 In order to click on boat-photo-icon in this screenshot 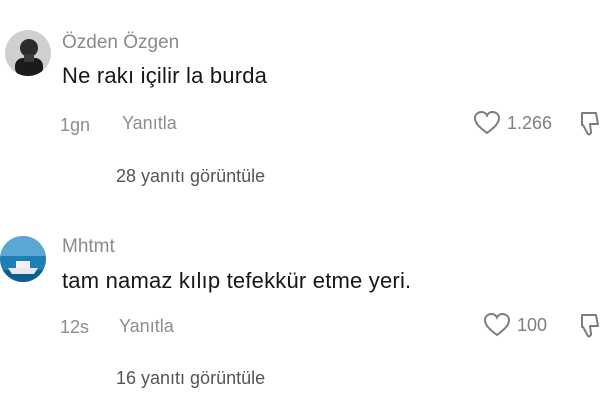, I will do `click(23, 259)`.